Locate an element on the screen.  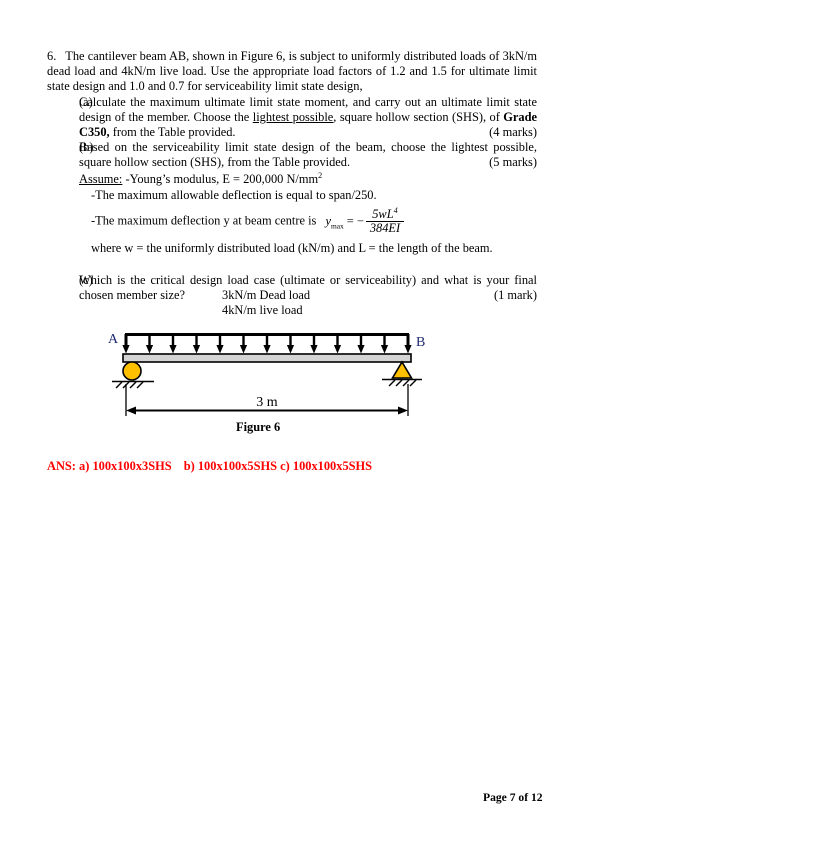
formula-numerator-superscript: 4 is located at coordinates (395, 210).